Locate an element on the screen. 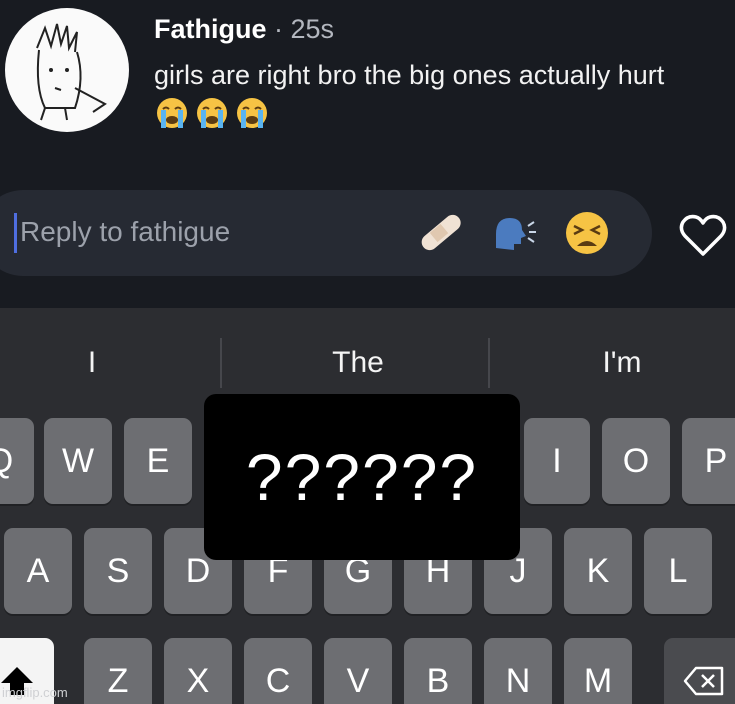 The height and width of the screenshot is (704, 735). key-i: I is located at coordinates (557, 461).